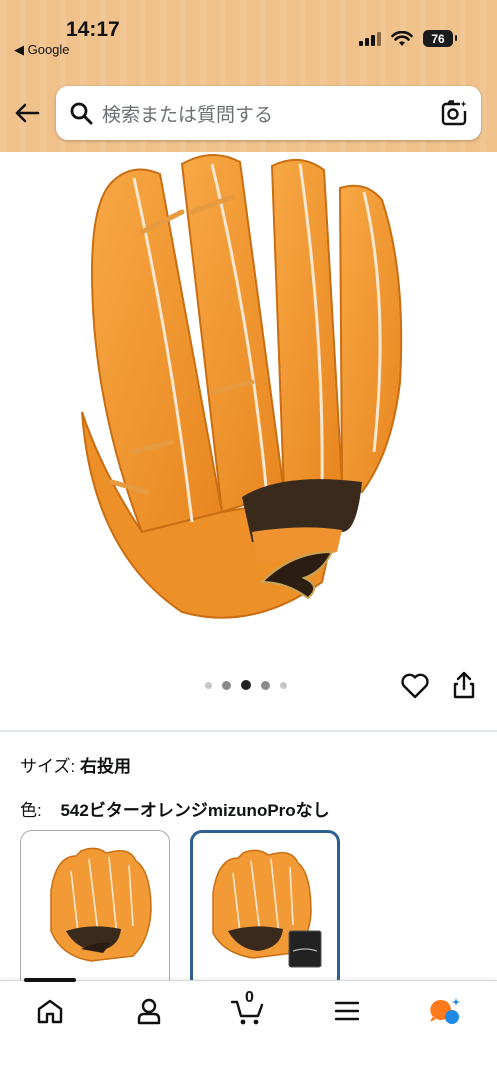 This screenshot has height=1080, width=497. I want to click on account-icon, so click(149, 1011).